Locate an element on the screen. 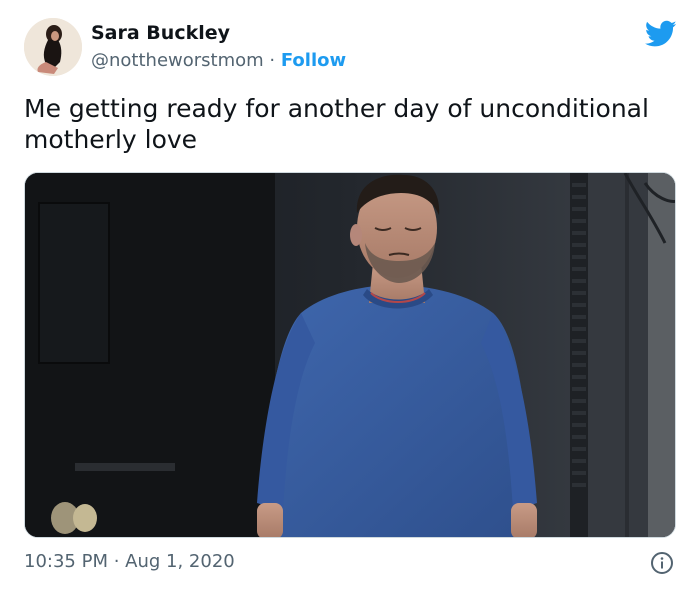  tweet-timestamp: 10:35 PM · Aug 1, 2020 is located at coordinates (129, 561).